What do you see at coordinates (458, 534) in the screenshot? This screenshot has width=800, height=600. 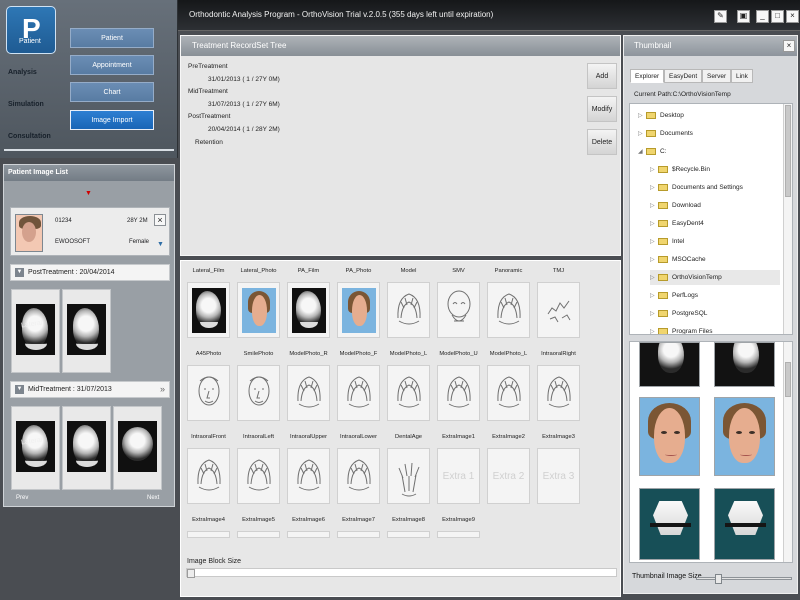 I see `image-slot-extraimage9` at bounding box center [458, 534].